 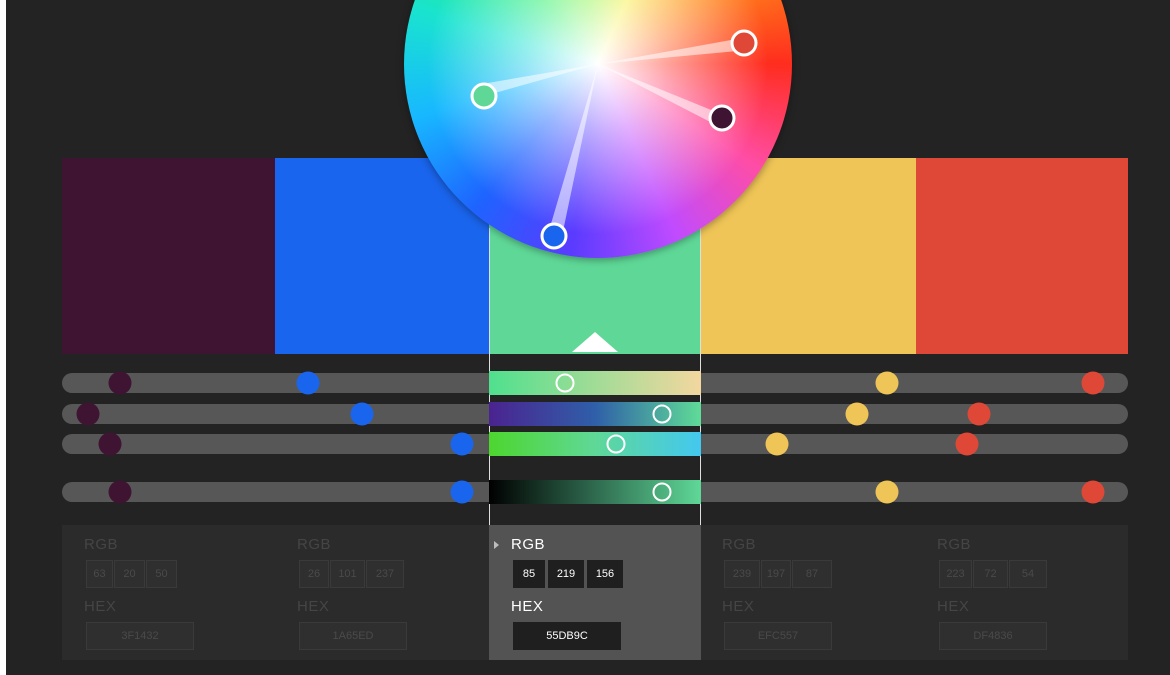 What do you see at coordinates (954, 544) in the screenshot?
I see `rgb-label-5: RGB` at bounding box center [954, 544].